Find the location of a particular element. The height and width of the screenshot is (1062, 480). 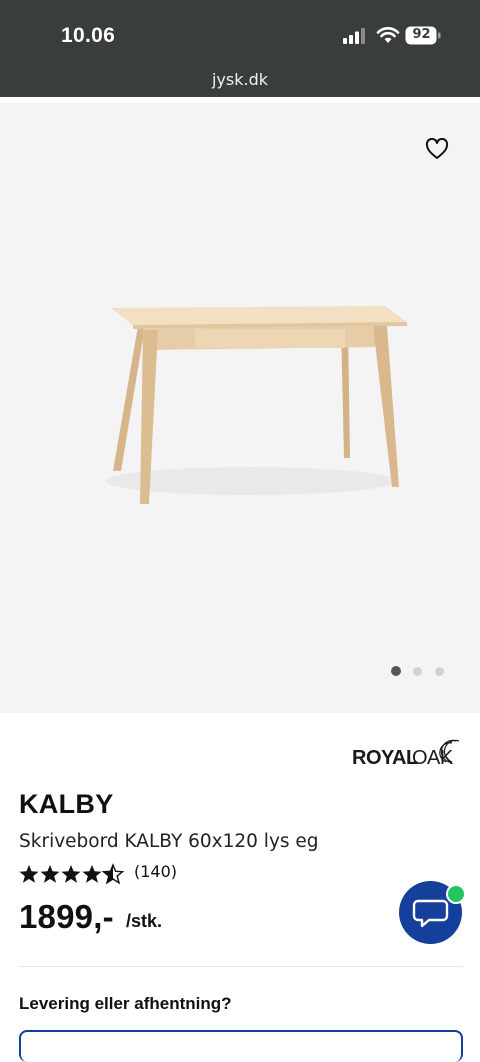

battery-level: 92 is located at coordinates (421, 34).